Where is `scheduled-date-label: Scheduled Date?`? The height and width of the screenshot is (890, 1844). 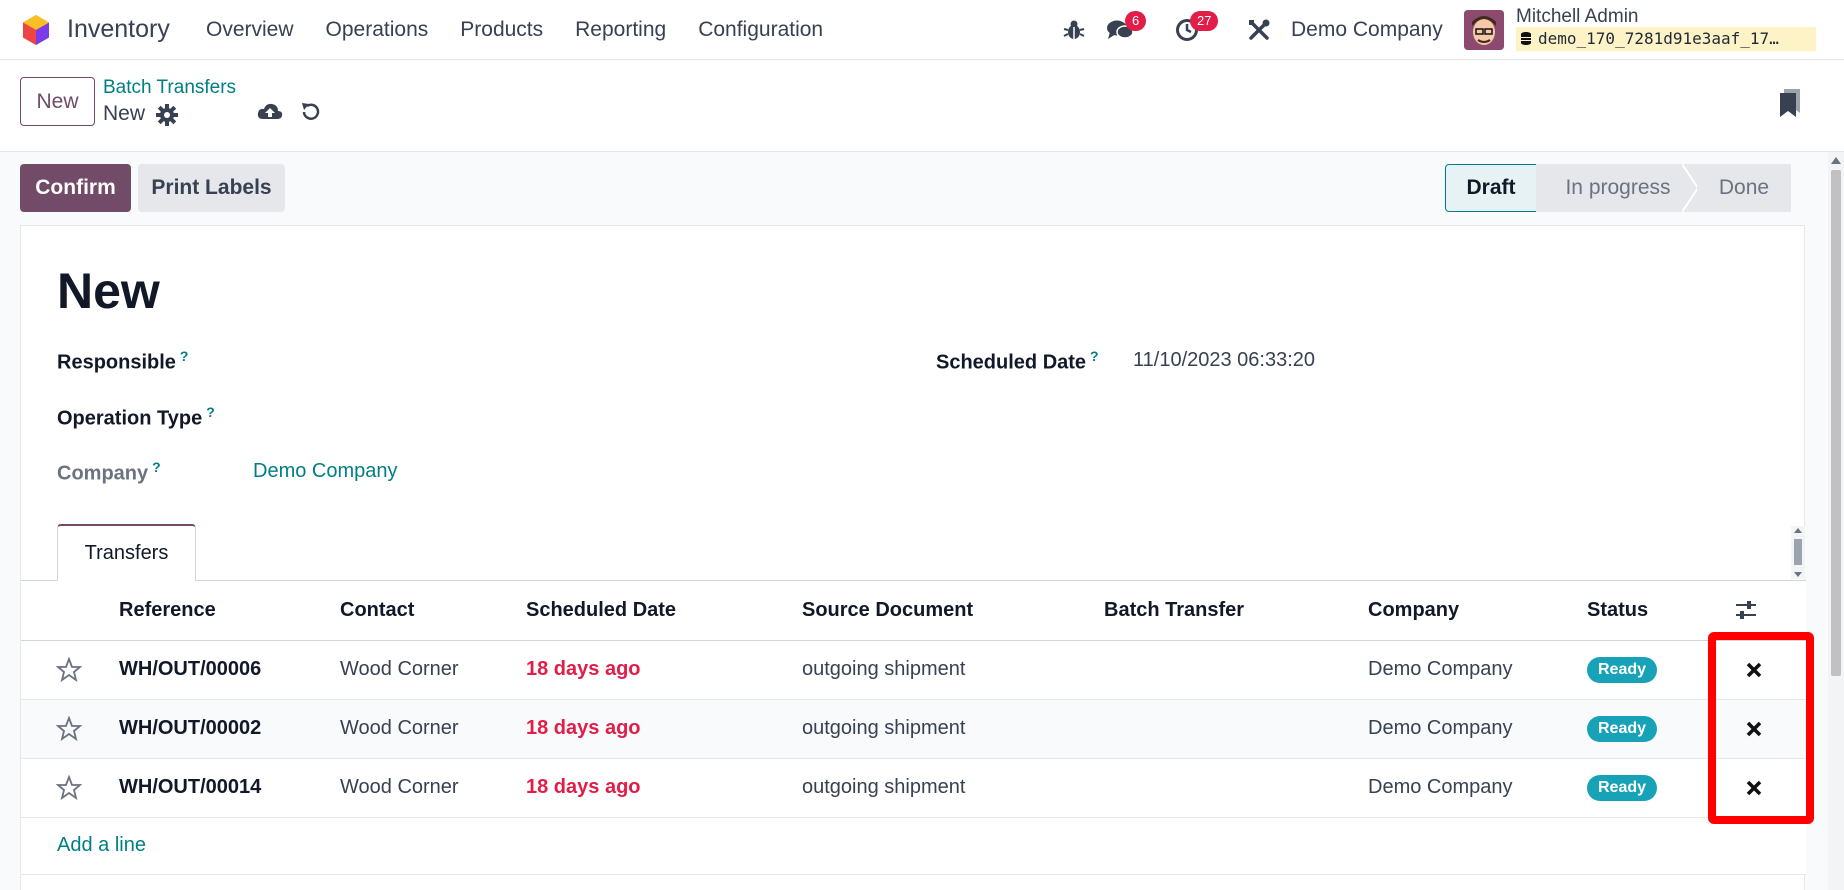 scheduled-date-label: Scheduled Date? is located at coordinates (1017, 361).